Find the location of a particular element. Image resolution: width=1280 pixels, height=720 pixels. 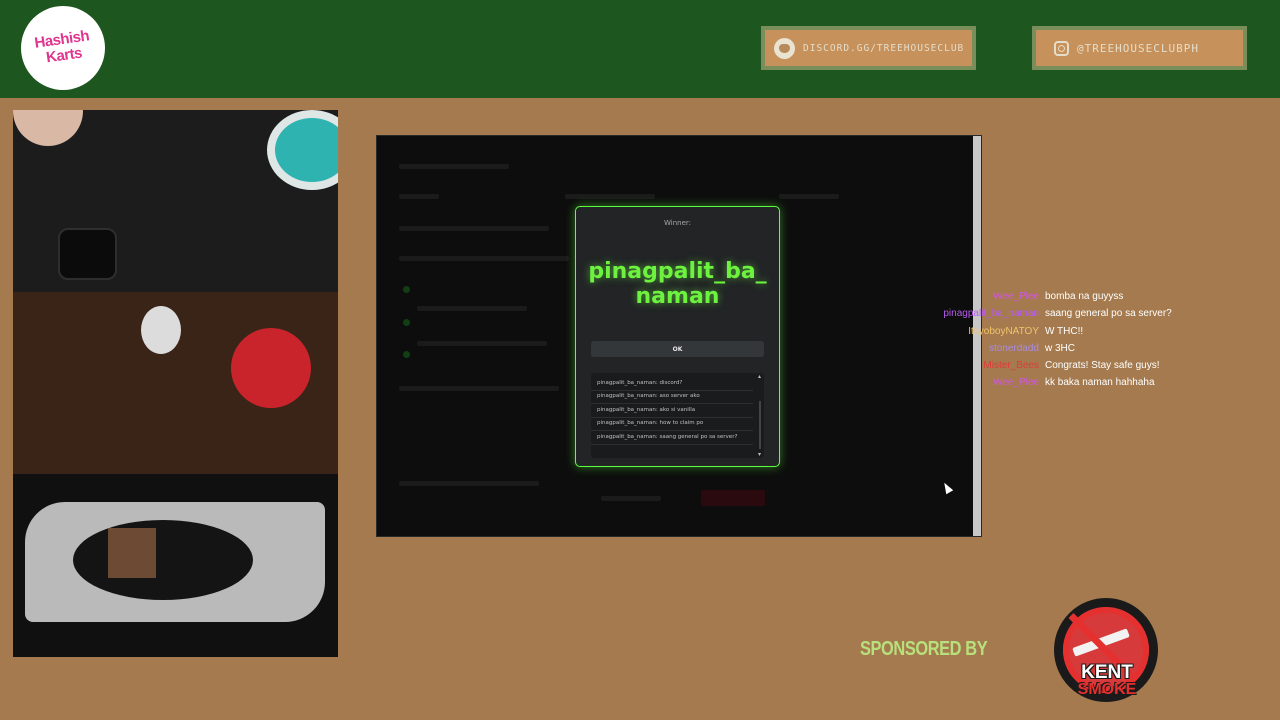

chat-message: saang general po sa server? is located at coordinates (1108, 314).